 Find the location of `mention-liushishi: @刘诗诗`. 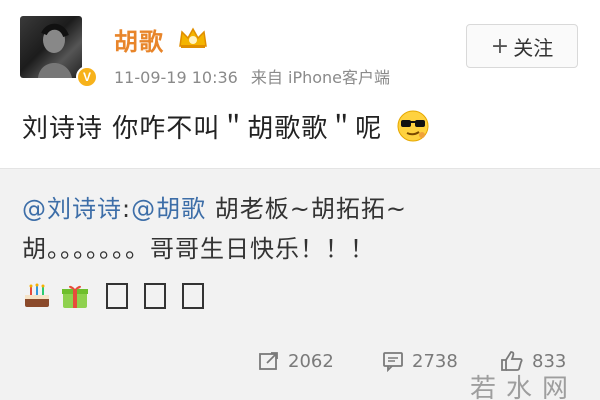

mention-liushishi: @刘诗诗 is located at coordinates (72, 209).